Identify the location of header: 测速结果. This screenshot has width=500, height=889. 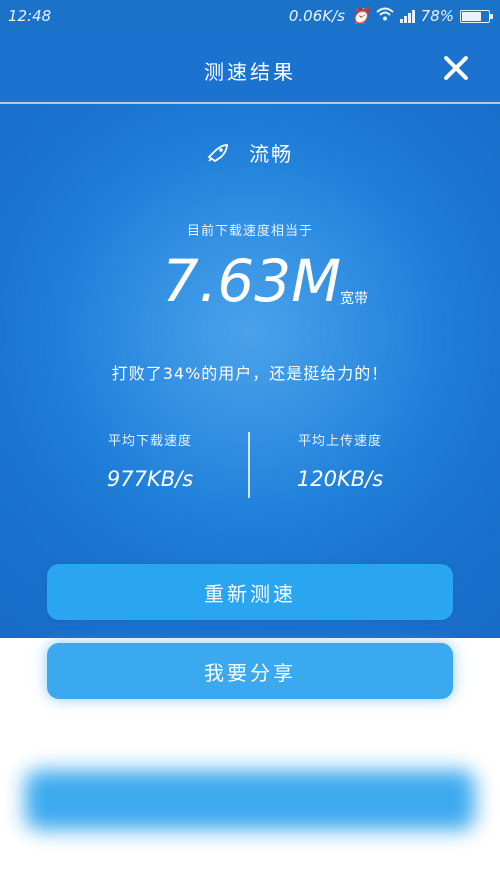
(250, 68).